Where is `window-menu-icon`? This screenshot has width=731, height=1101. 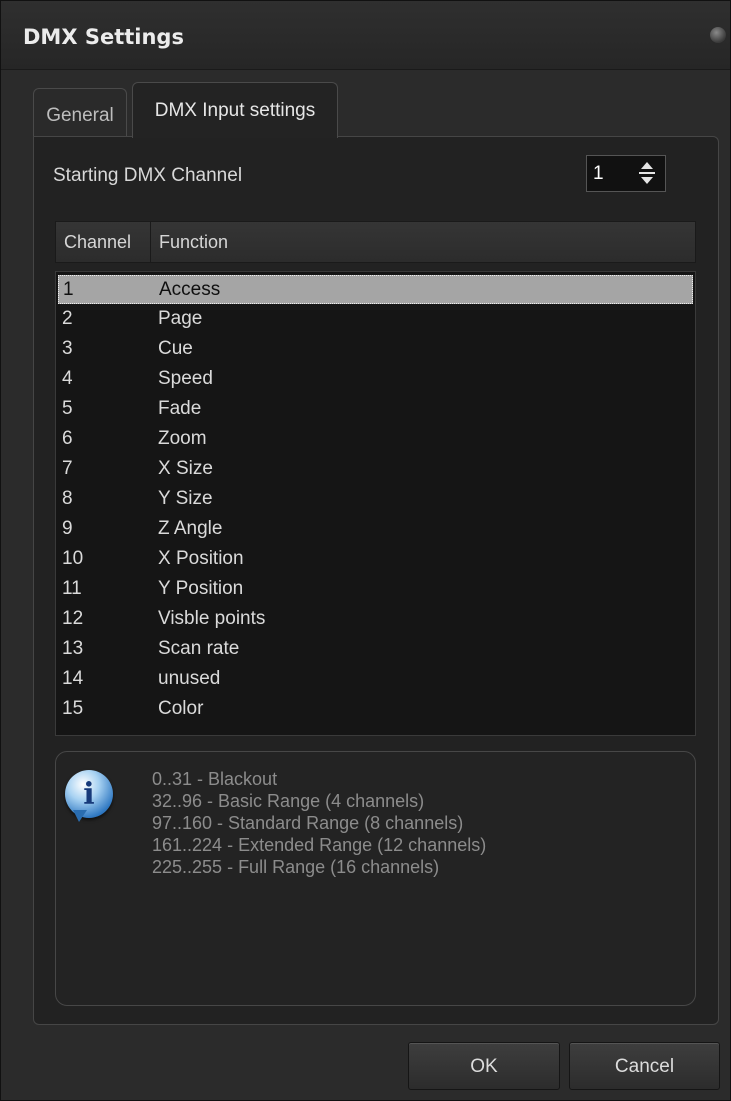
window-menu-icon is located at coordinates (718, 35).